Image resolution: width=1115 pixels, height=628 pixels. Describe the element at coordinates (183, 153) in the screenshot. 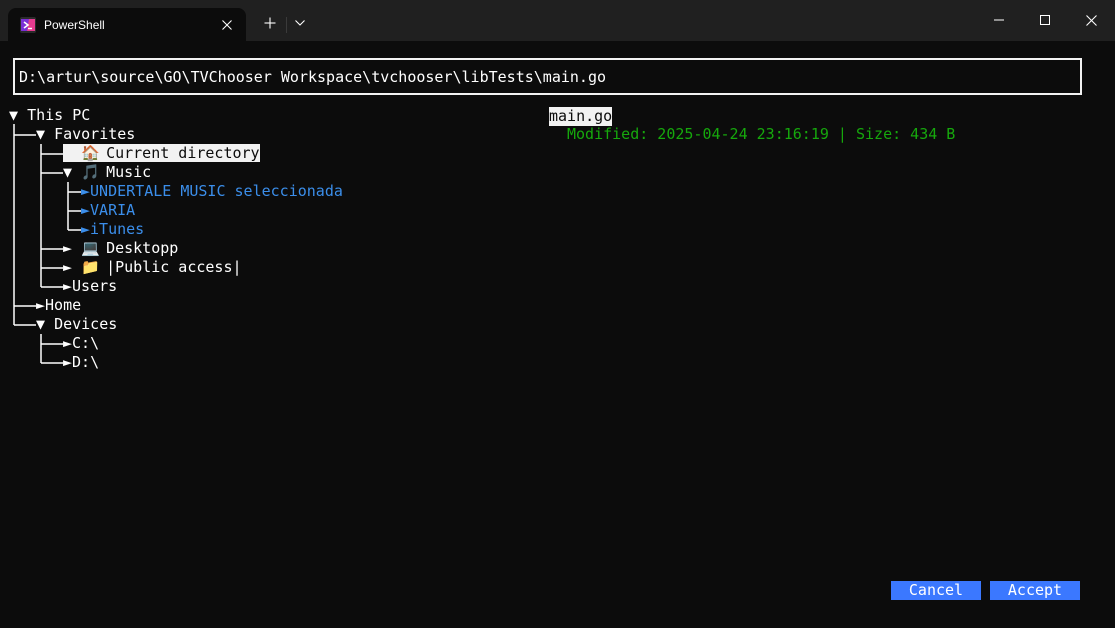

I see `tree-node-label: Current directory` at that location.